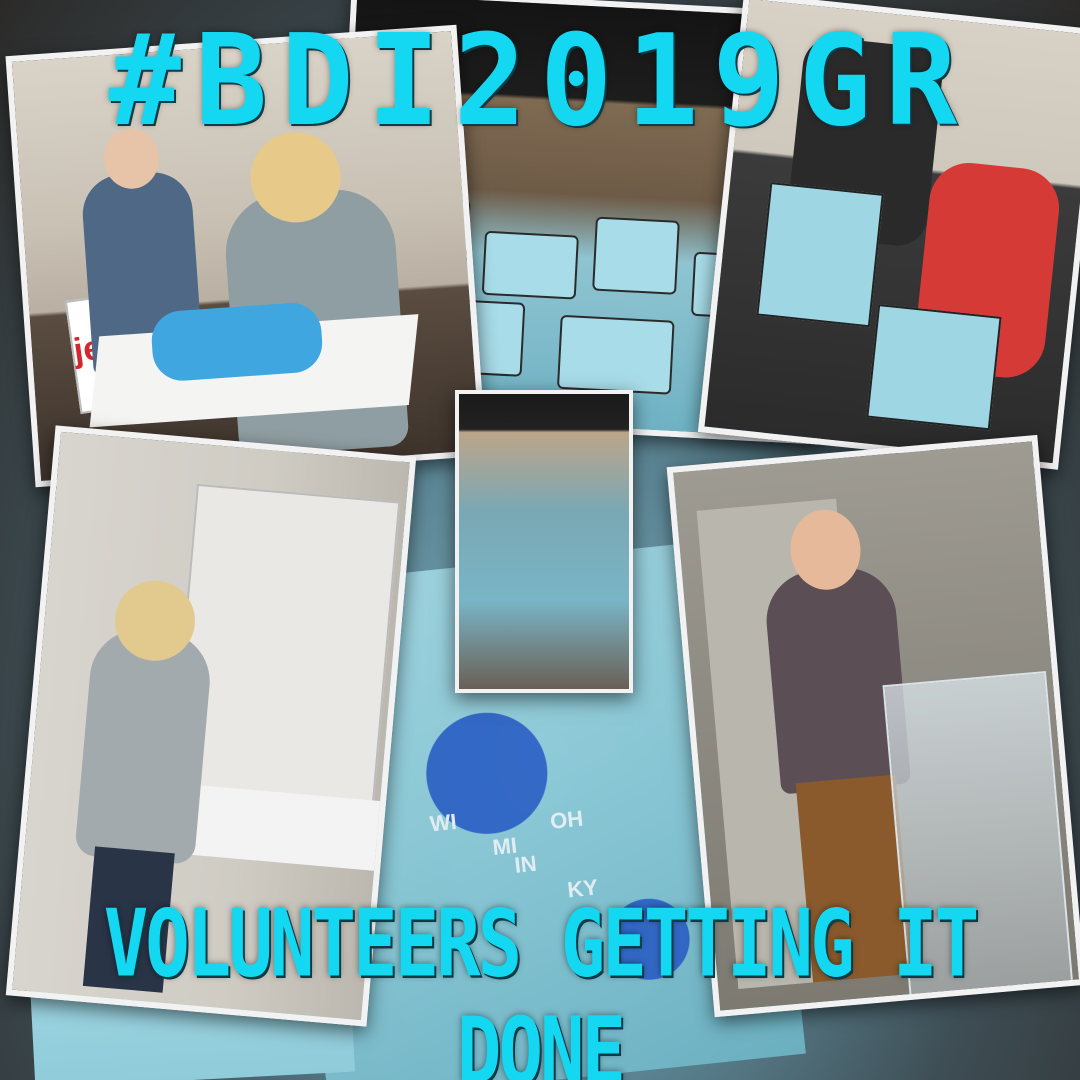 The width and height of the screenshot is (1080, 1080). What do you see at coordinates (525, 864) in the screenshot?
I see `bag-map-label: IN` at bounding box center [525, 864].